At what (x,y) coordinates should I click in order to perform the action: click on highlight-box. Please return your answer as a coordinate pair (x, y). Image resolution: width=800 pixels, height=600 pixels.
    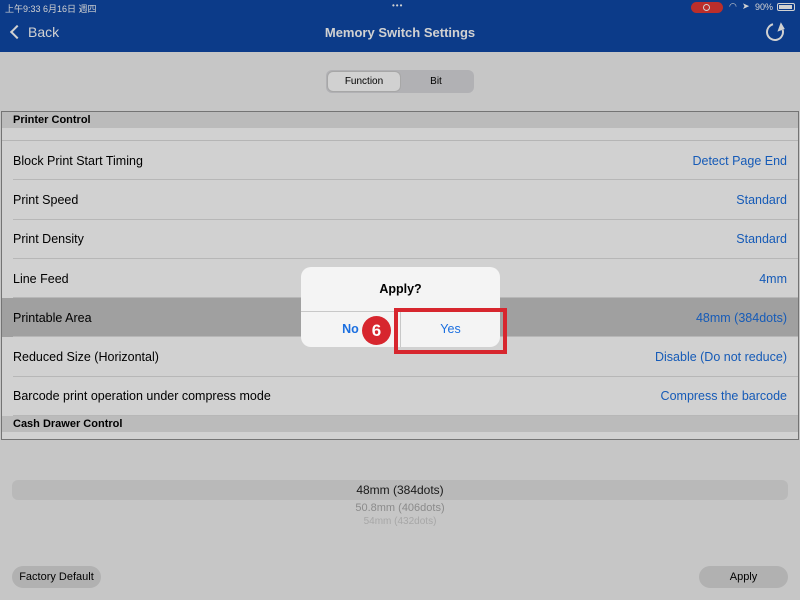
    Looking at the image, I should click on (450, 331).